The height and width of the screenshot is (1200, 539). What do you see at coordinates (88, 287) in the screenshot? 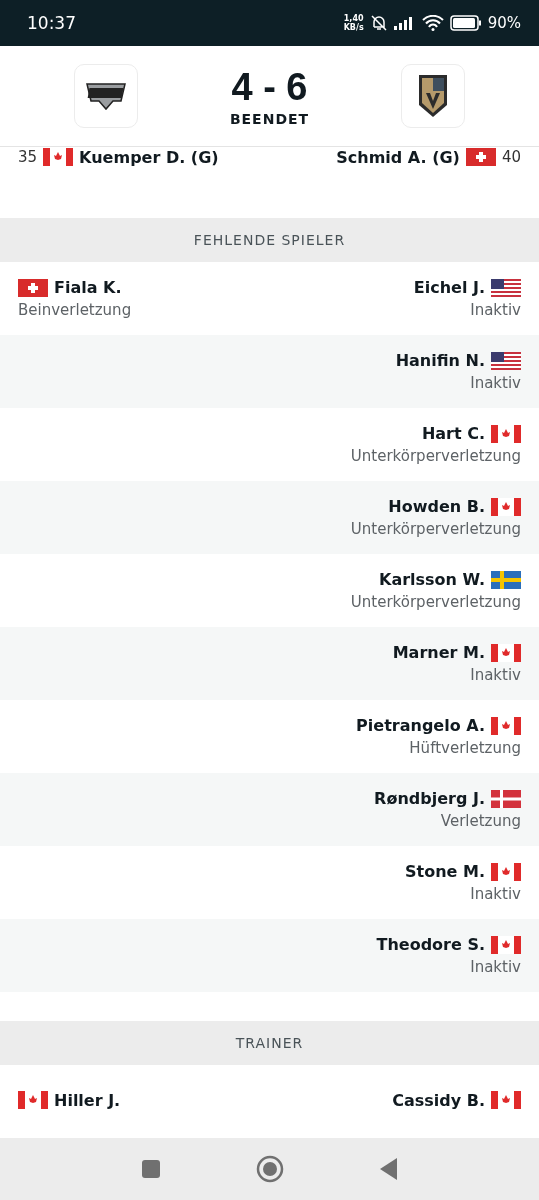
I see `player-name: Fiala K.` at bounding box center [88, 287].